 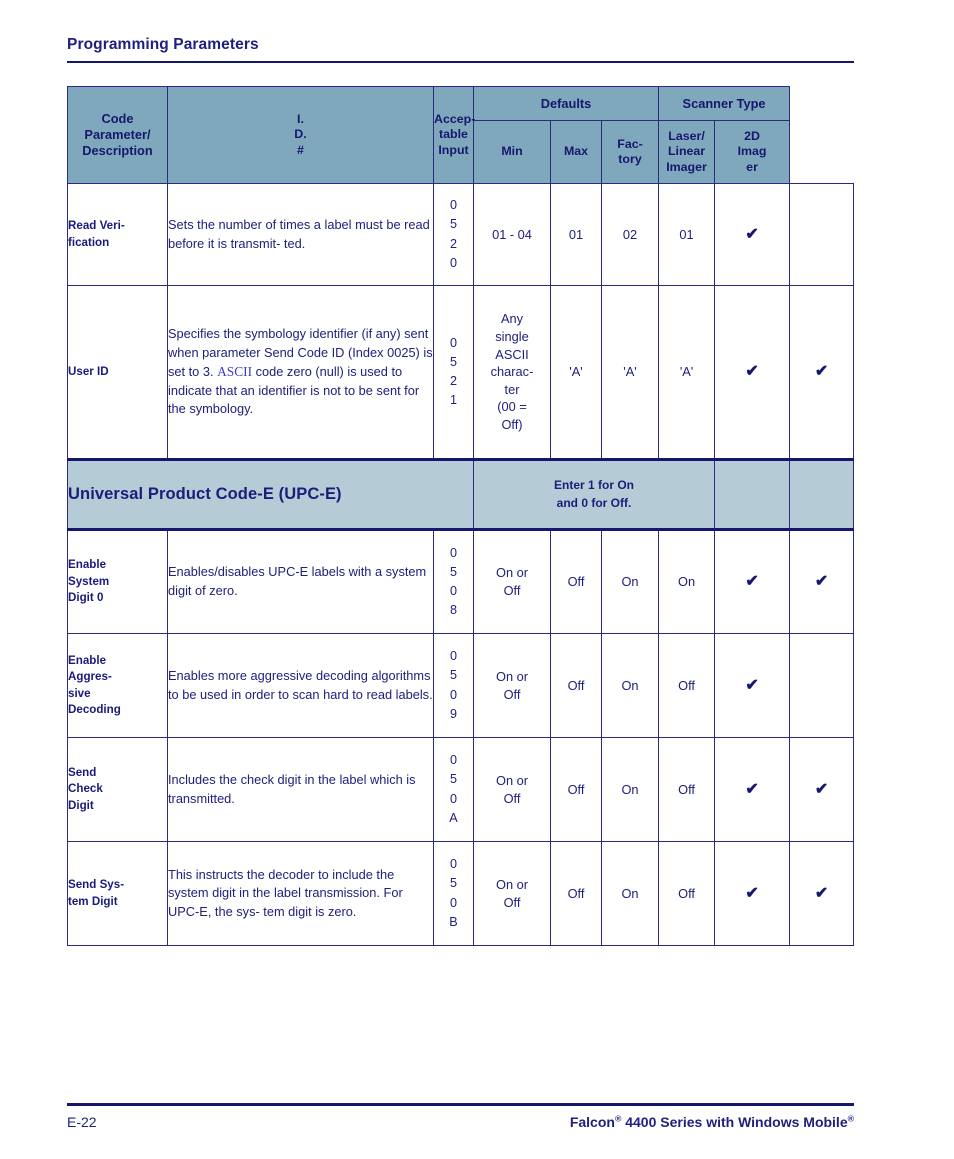 What do you see at coordinates (850, 1118) in the screenshot?
I see `registered-mark-icon: ®` at bounding box center [850, 1118].